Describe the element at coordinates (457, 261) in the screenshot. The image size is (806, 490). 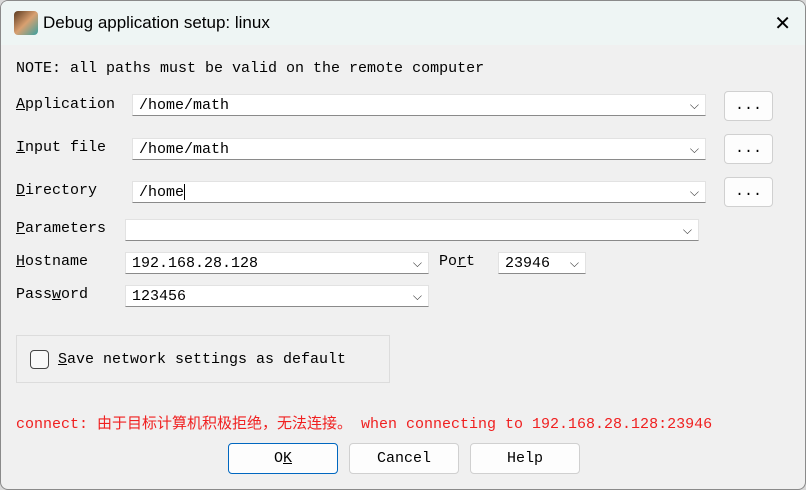
I see `port-label: Port` at that location.